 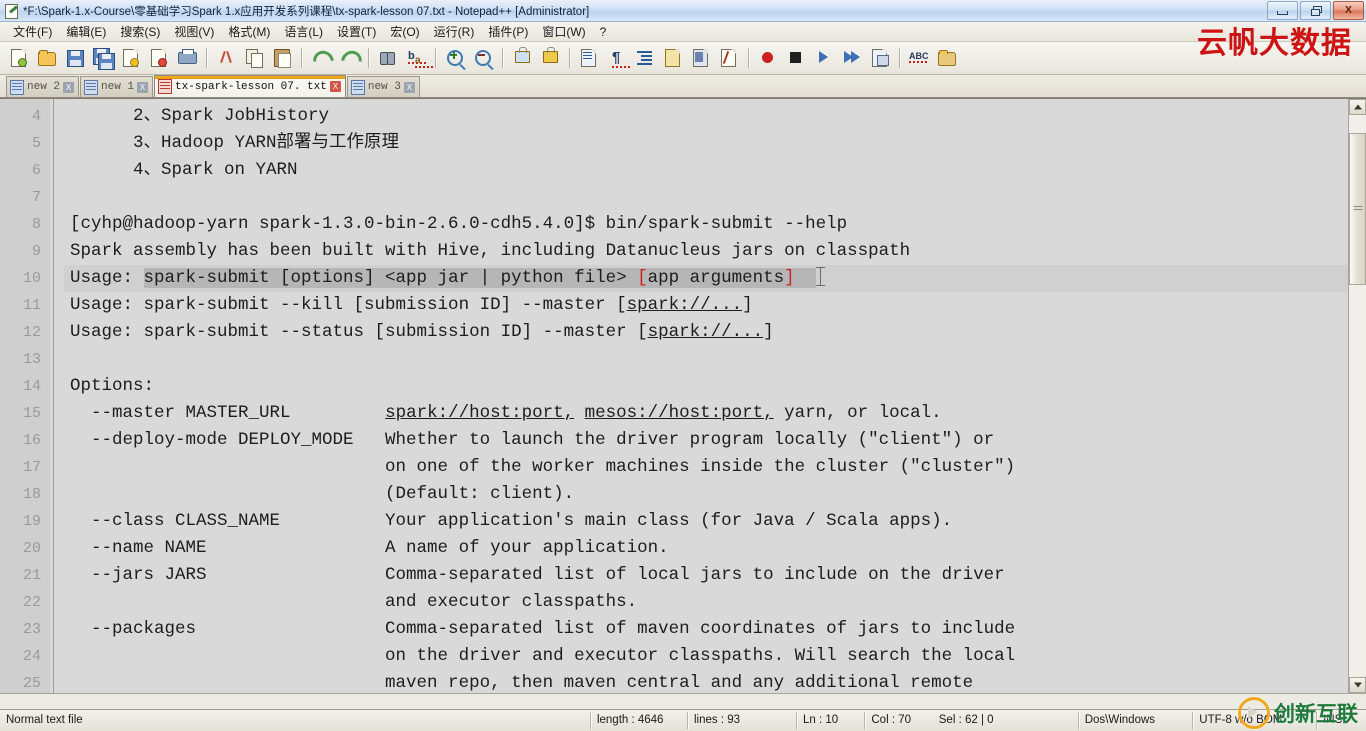 What do you see at coordinates (103, 58) in the screenshot?
I see `save-all-icon` at bounding box center [103, 58].